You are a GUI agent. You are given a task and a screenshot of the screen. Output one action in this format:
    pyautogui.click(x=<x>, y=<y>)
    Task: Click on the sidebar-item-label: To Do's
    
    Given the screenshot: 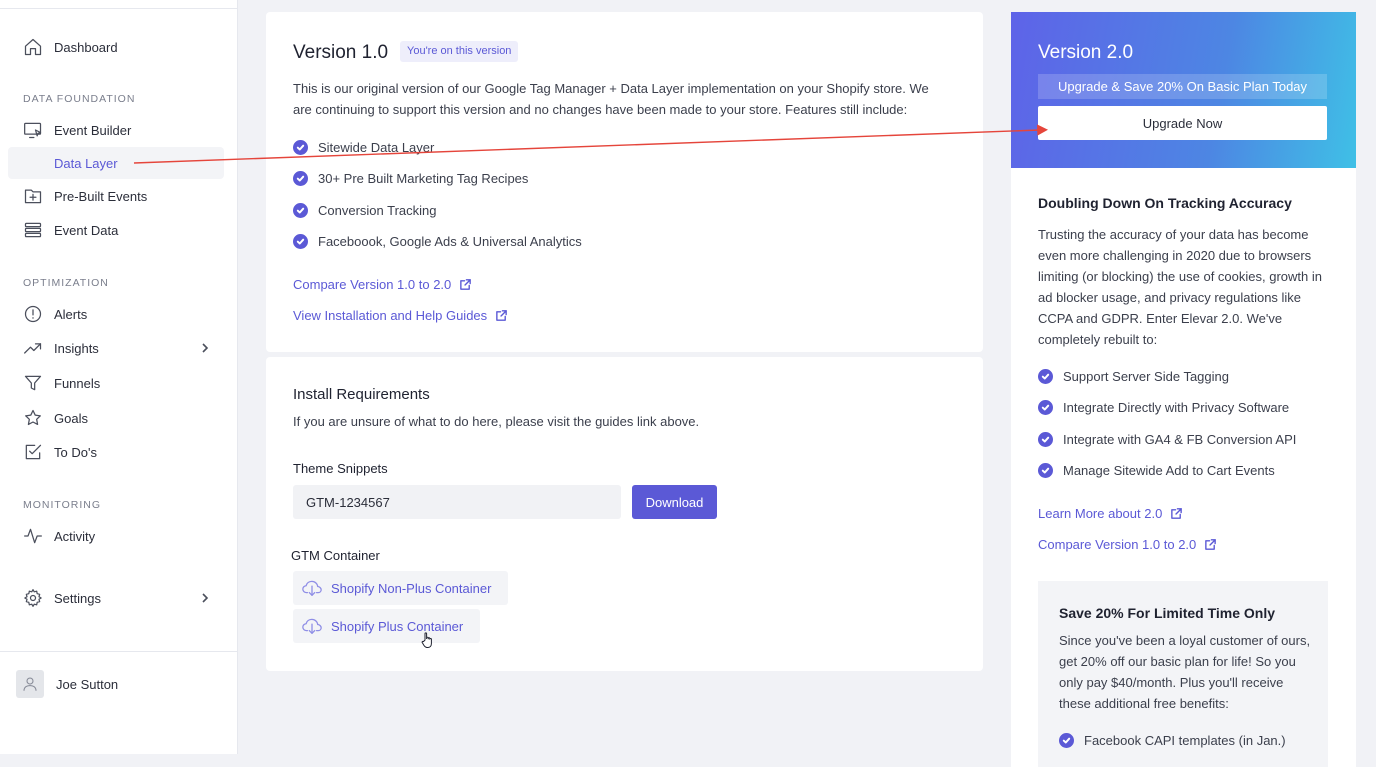 What is the action you would take?
    pyautogui.click(x=75, y=452)
    